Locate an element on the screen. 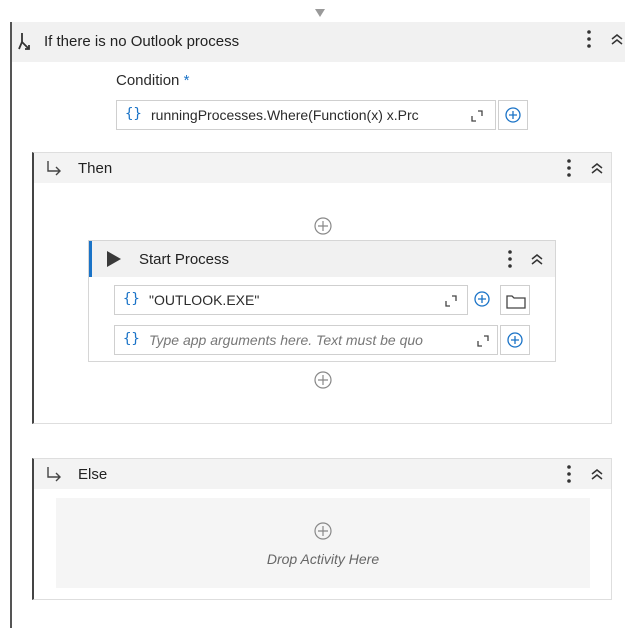 The height and width of the screenshot is (628, 625). drop-zone is located at coordinates (323, 543).